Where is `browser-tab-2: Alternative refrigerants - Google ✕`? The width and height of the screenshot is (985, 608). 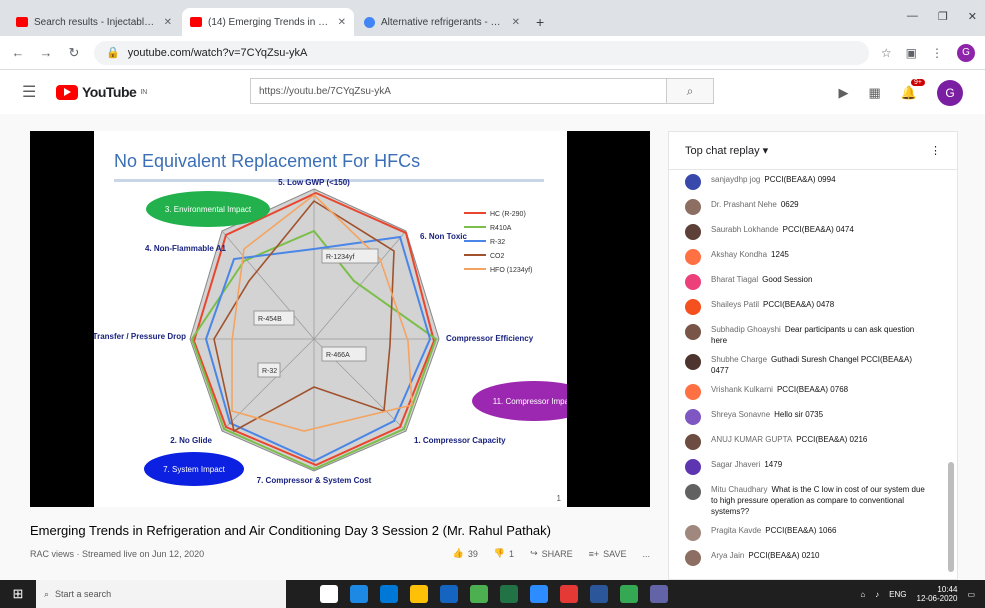 browser-tab-2: Alternative refrigerants - Google ✕ is located at coordinates (442, 22).